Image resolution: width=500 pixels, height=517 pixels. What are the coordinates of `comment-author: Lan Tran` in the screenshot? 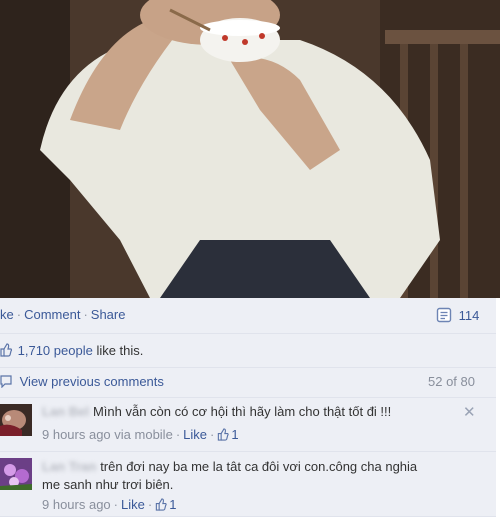 It's located at (69, 467).